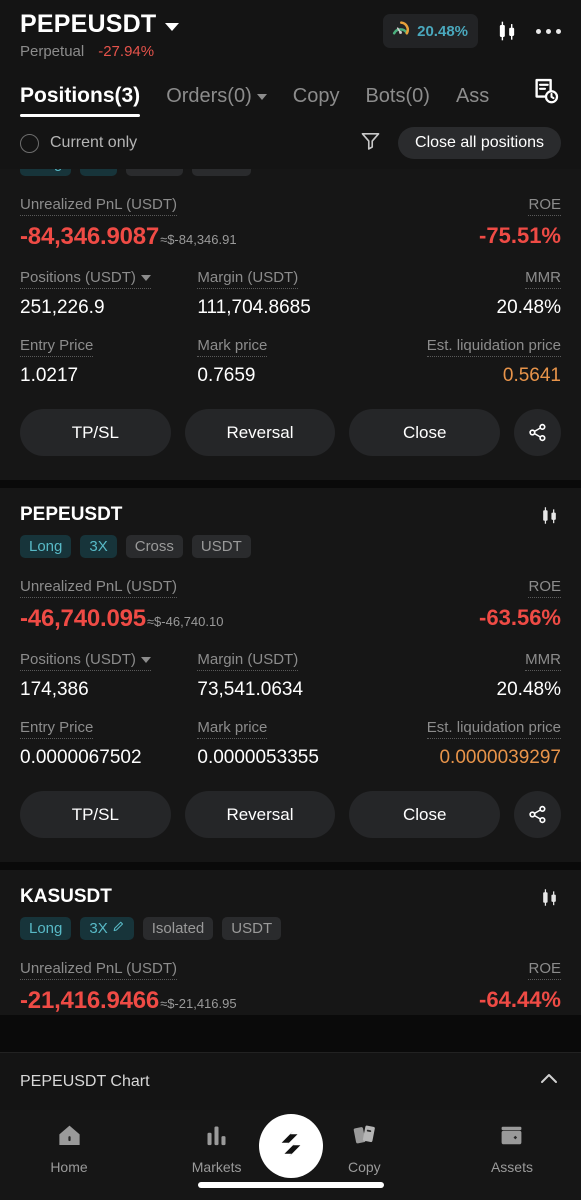 Image resolution: width=581 pixels, height=1200 pixels. Describe the element at coordinates (216, 1167) in the screenshot. I see `nav-item-markets-label: Markets` at that location.